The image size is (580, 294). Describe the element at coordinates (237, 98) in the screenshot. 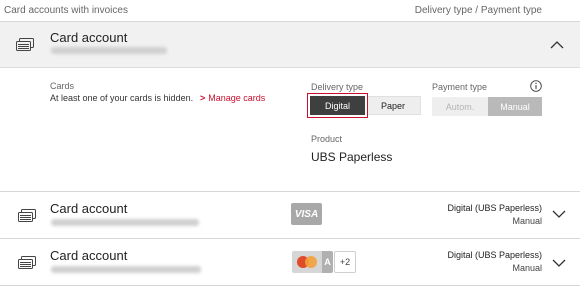

I see `manage-cards-label: Manage cards` at that location.